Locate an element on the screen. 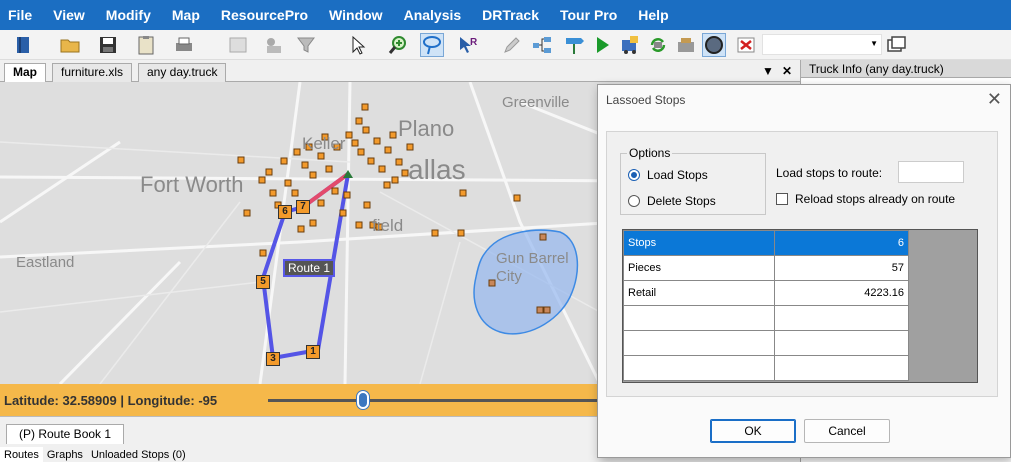 The height and width of the screenshot is (462, 1011). stop-marker: 1 is located at coordinates (313, 352).